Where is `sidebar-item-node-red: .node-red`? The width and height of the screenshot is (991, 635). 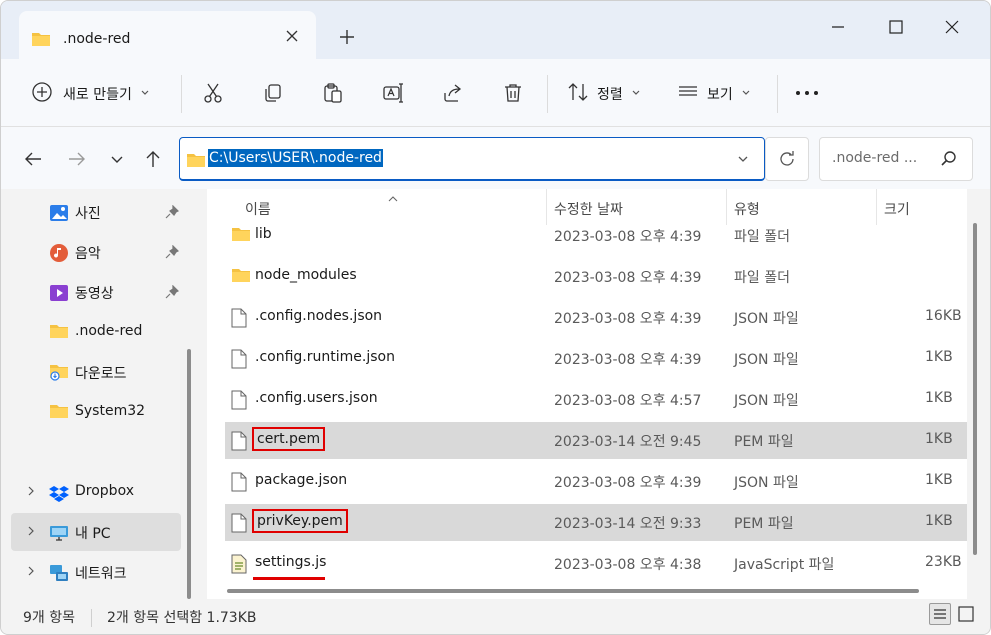 sidebar-item-node-red: .node-red is located at coordinates (96, 332).